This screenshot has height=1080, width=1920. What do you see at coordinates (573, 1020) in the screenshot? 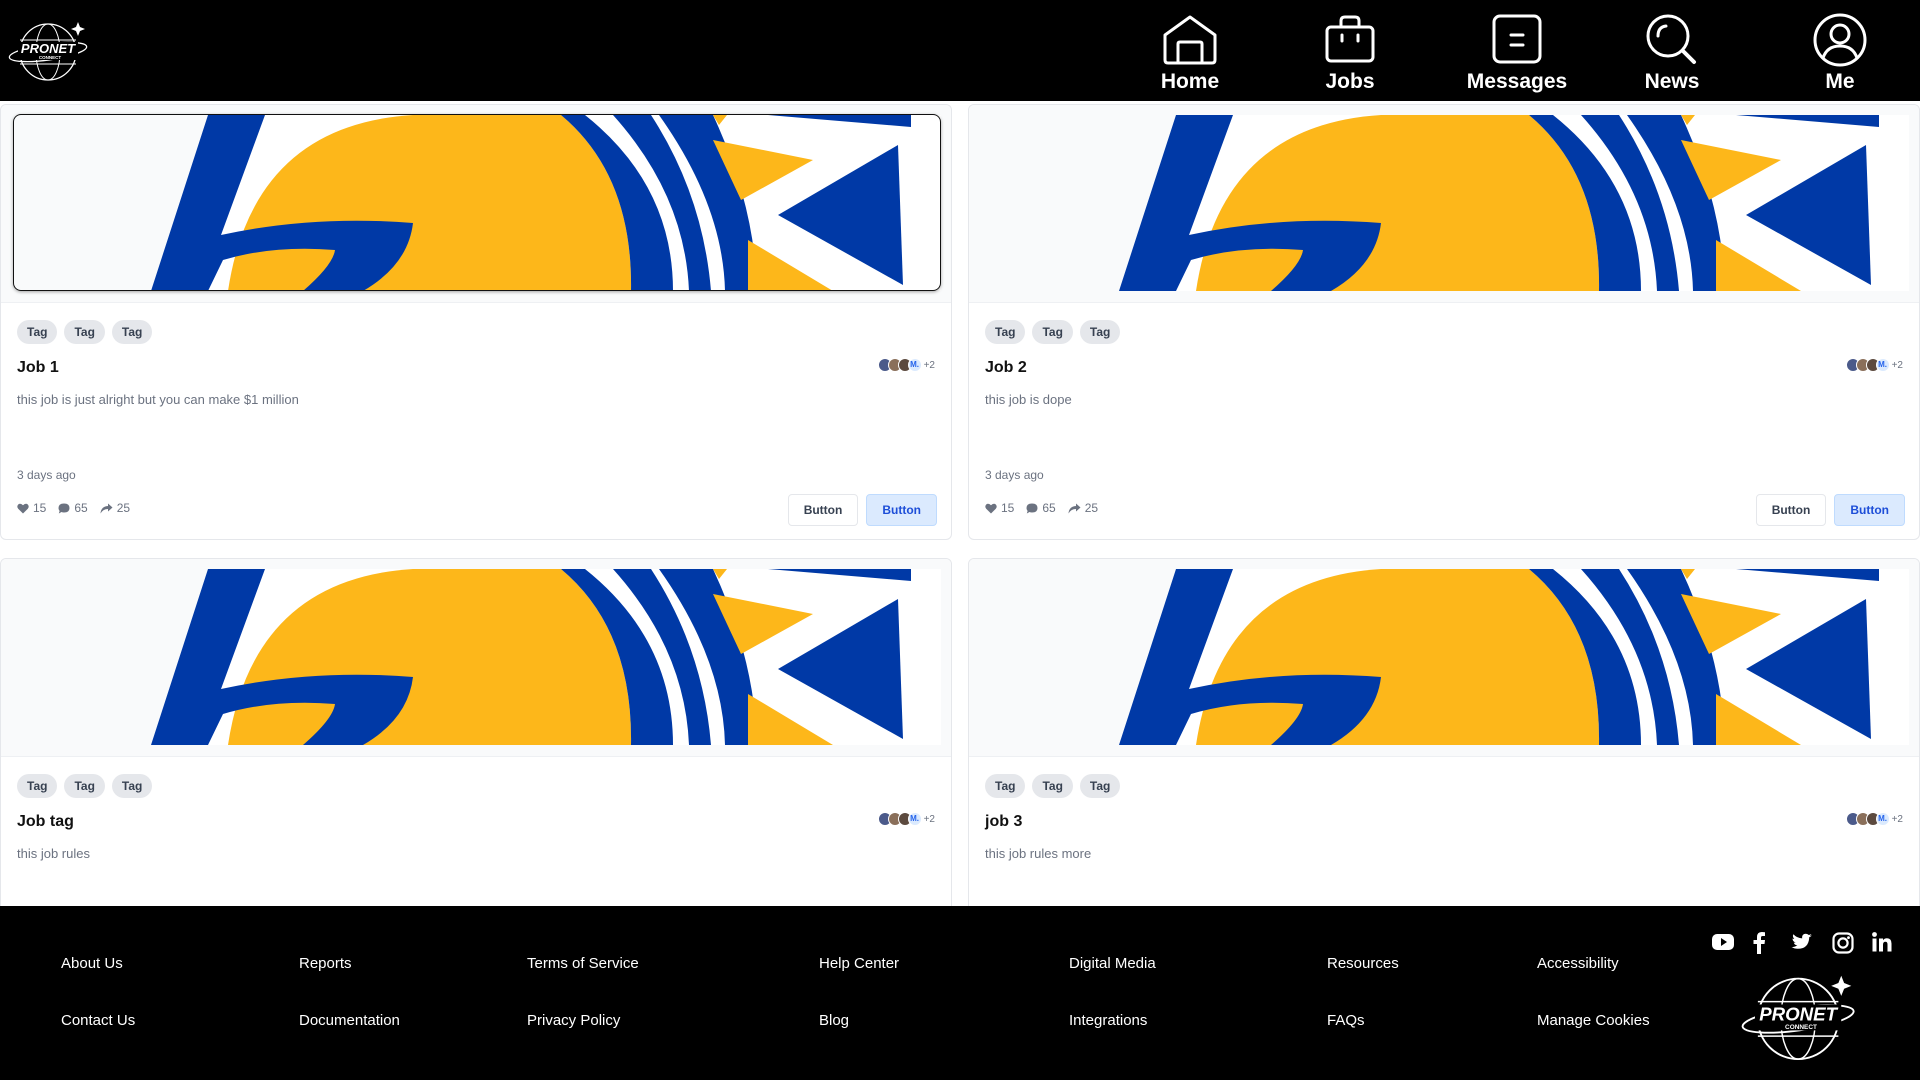
I see `footer-link-privacy-policy: Privacy Policy` at bounding box center [573, 1020].